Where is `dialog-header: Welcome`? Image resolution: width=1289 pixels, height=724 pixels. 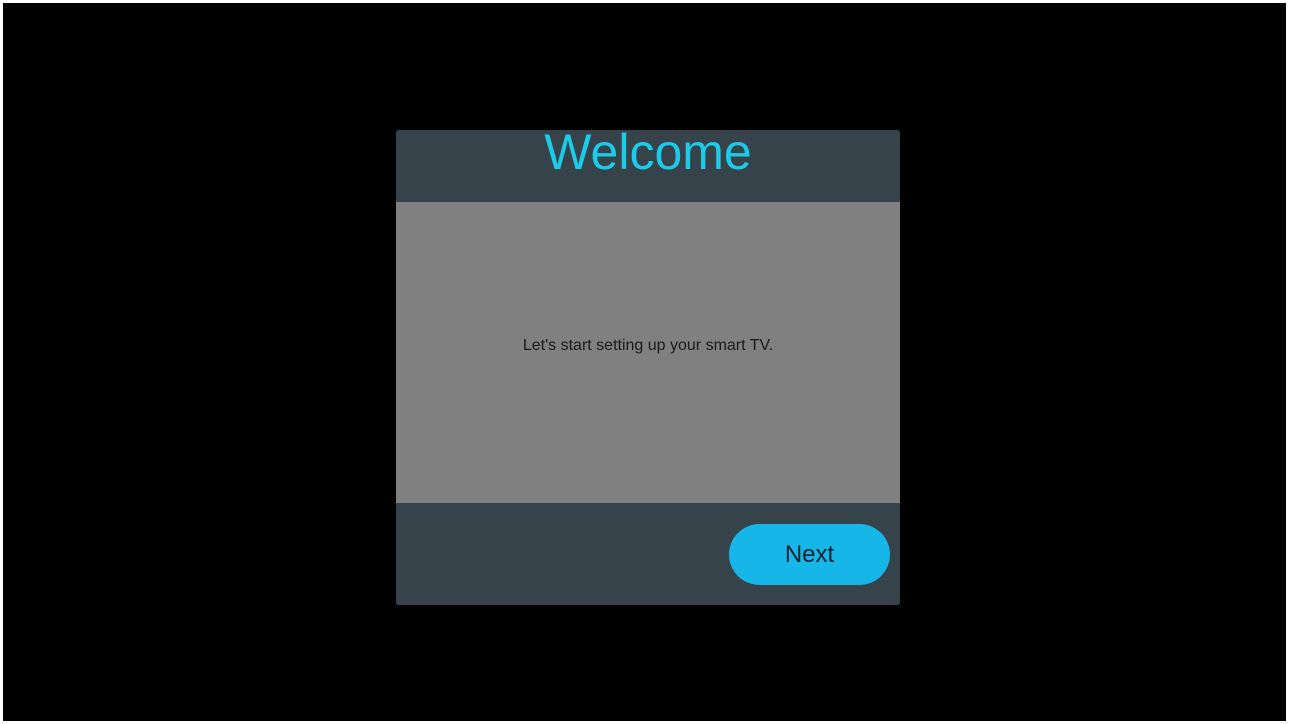
dialog-header: Welcome is located at coordinates (648, 166).